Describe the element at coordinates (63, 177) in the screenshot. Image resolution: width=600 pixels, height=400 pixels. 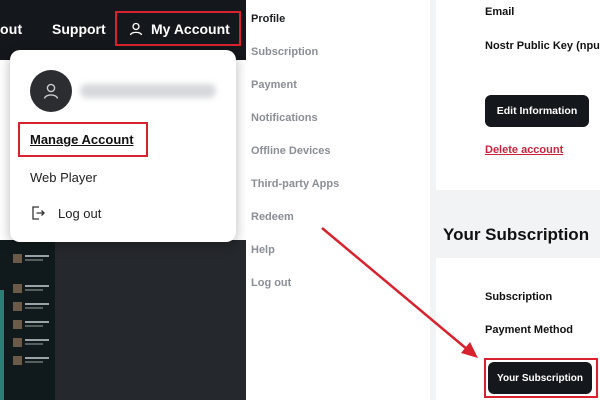
I see `web-player-link: Web Player` at that location.